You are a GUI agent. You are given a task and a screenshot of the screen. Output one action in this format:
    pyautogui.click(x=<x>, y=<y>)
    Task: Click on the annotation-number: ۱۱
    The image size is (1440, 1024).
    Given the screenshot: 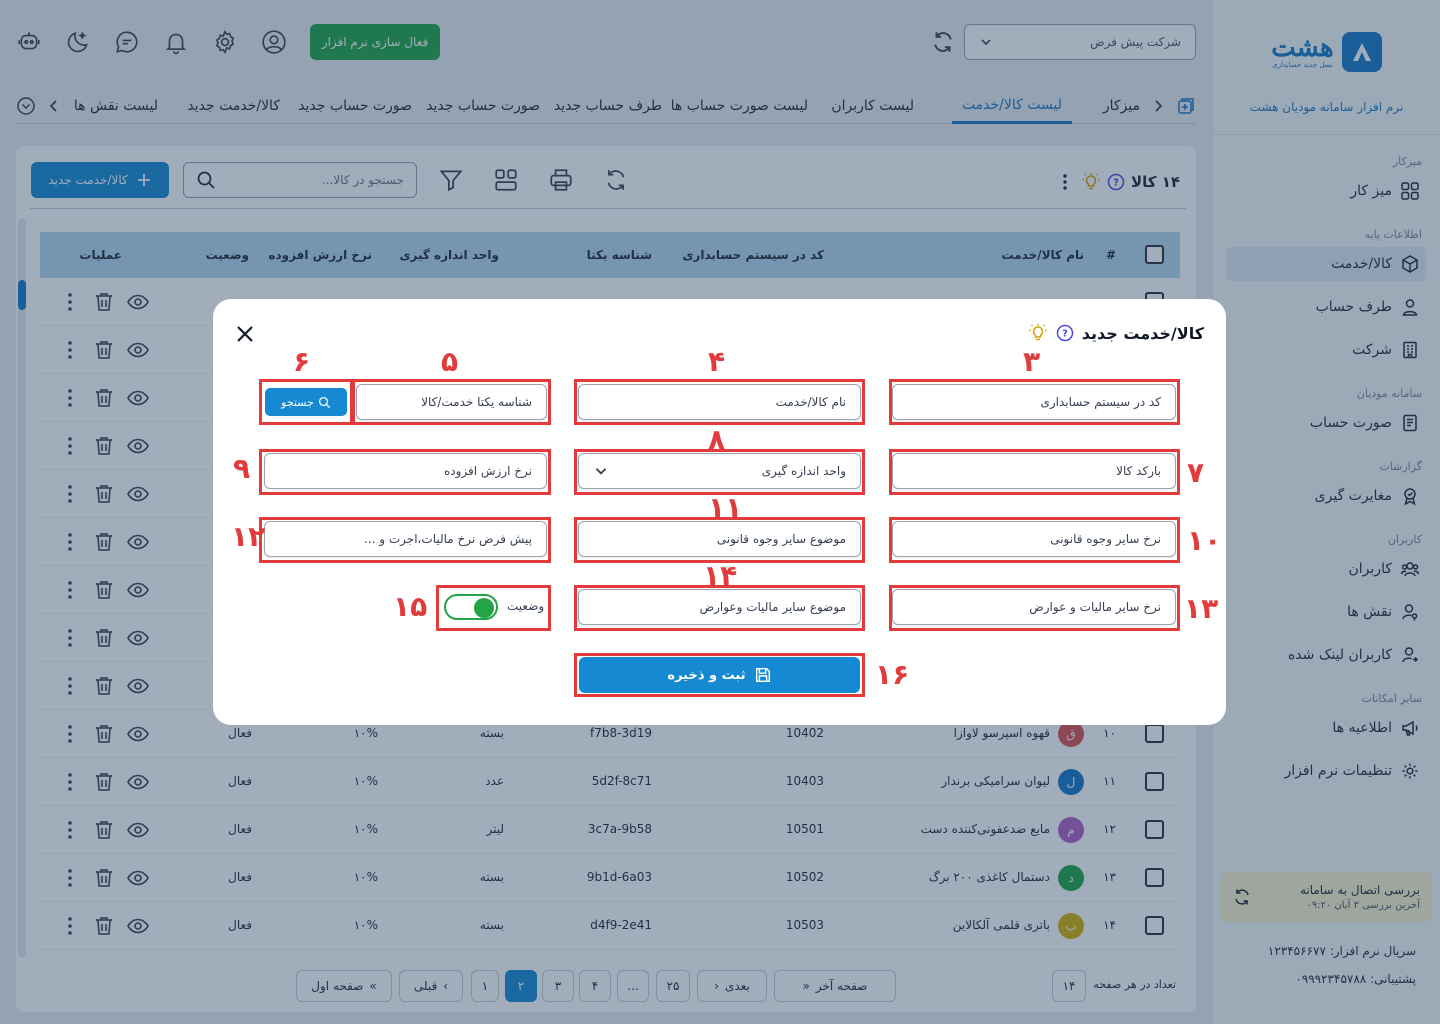 What is the action you would take?
    pyautogui.click(x=725, y=507)
    